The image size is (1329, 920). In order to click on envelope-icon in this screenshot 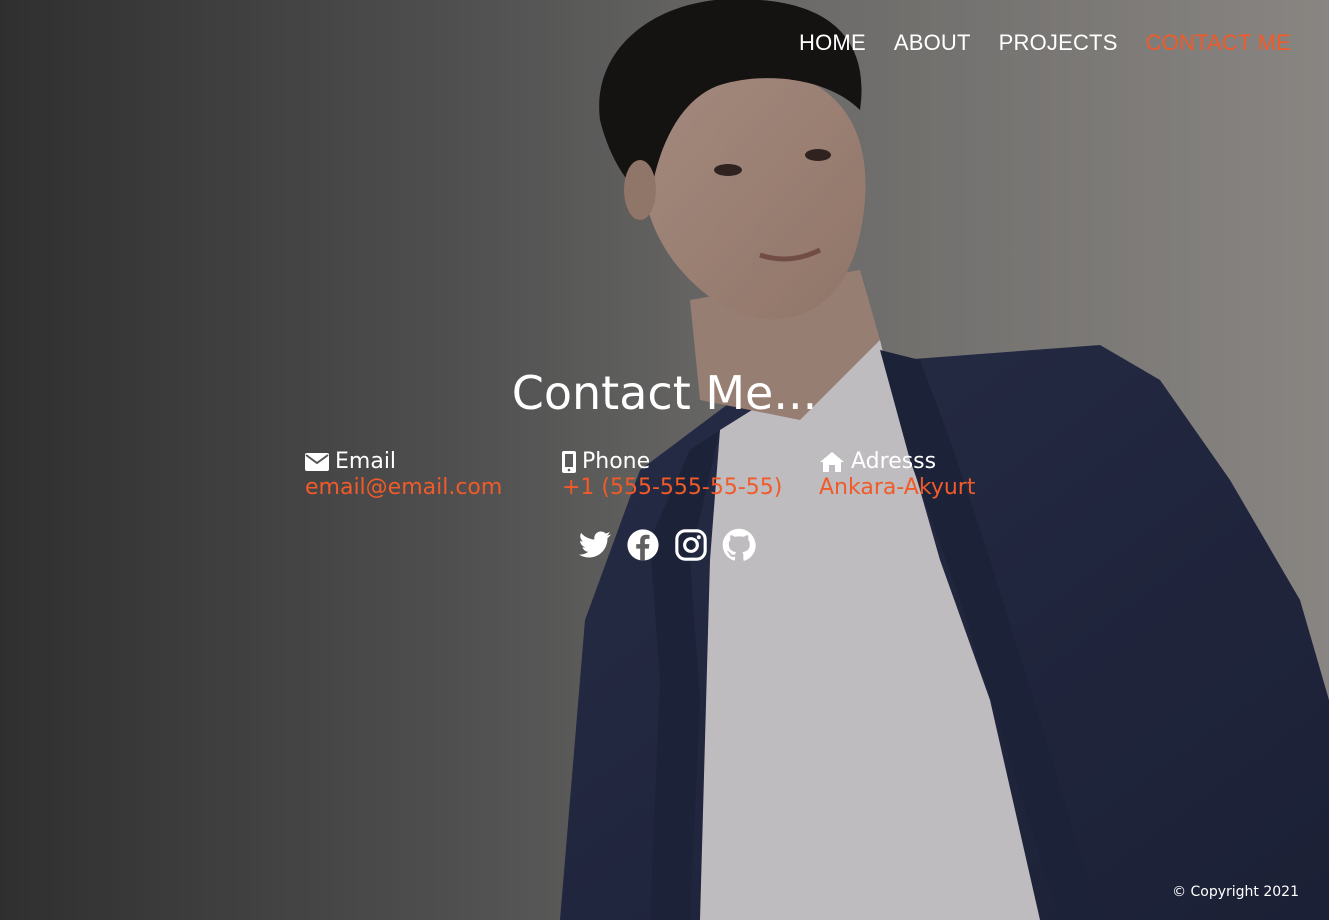, I will do `click(317, 462)`.